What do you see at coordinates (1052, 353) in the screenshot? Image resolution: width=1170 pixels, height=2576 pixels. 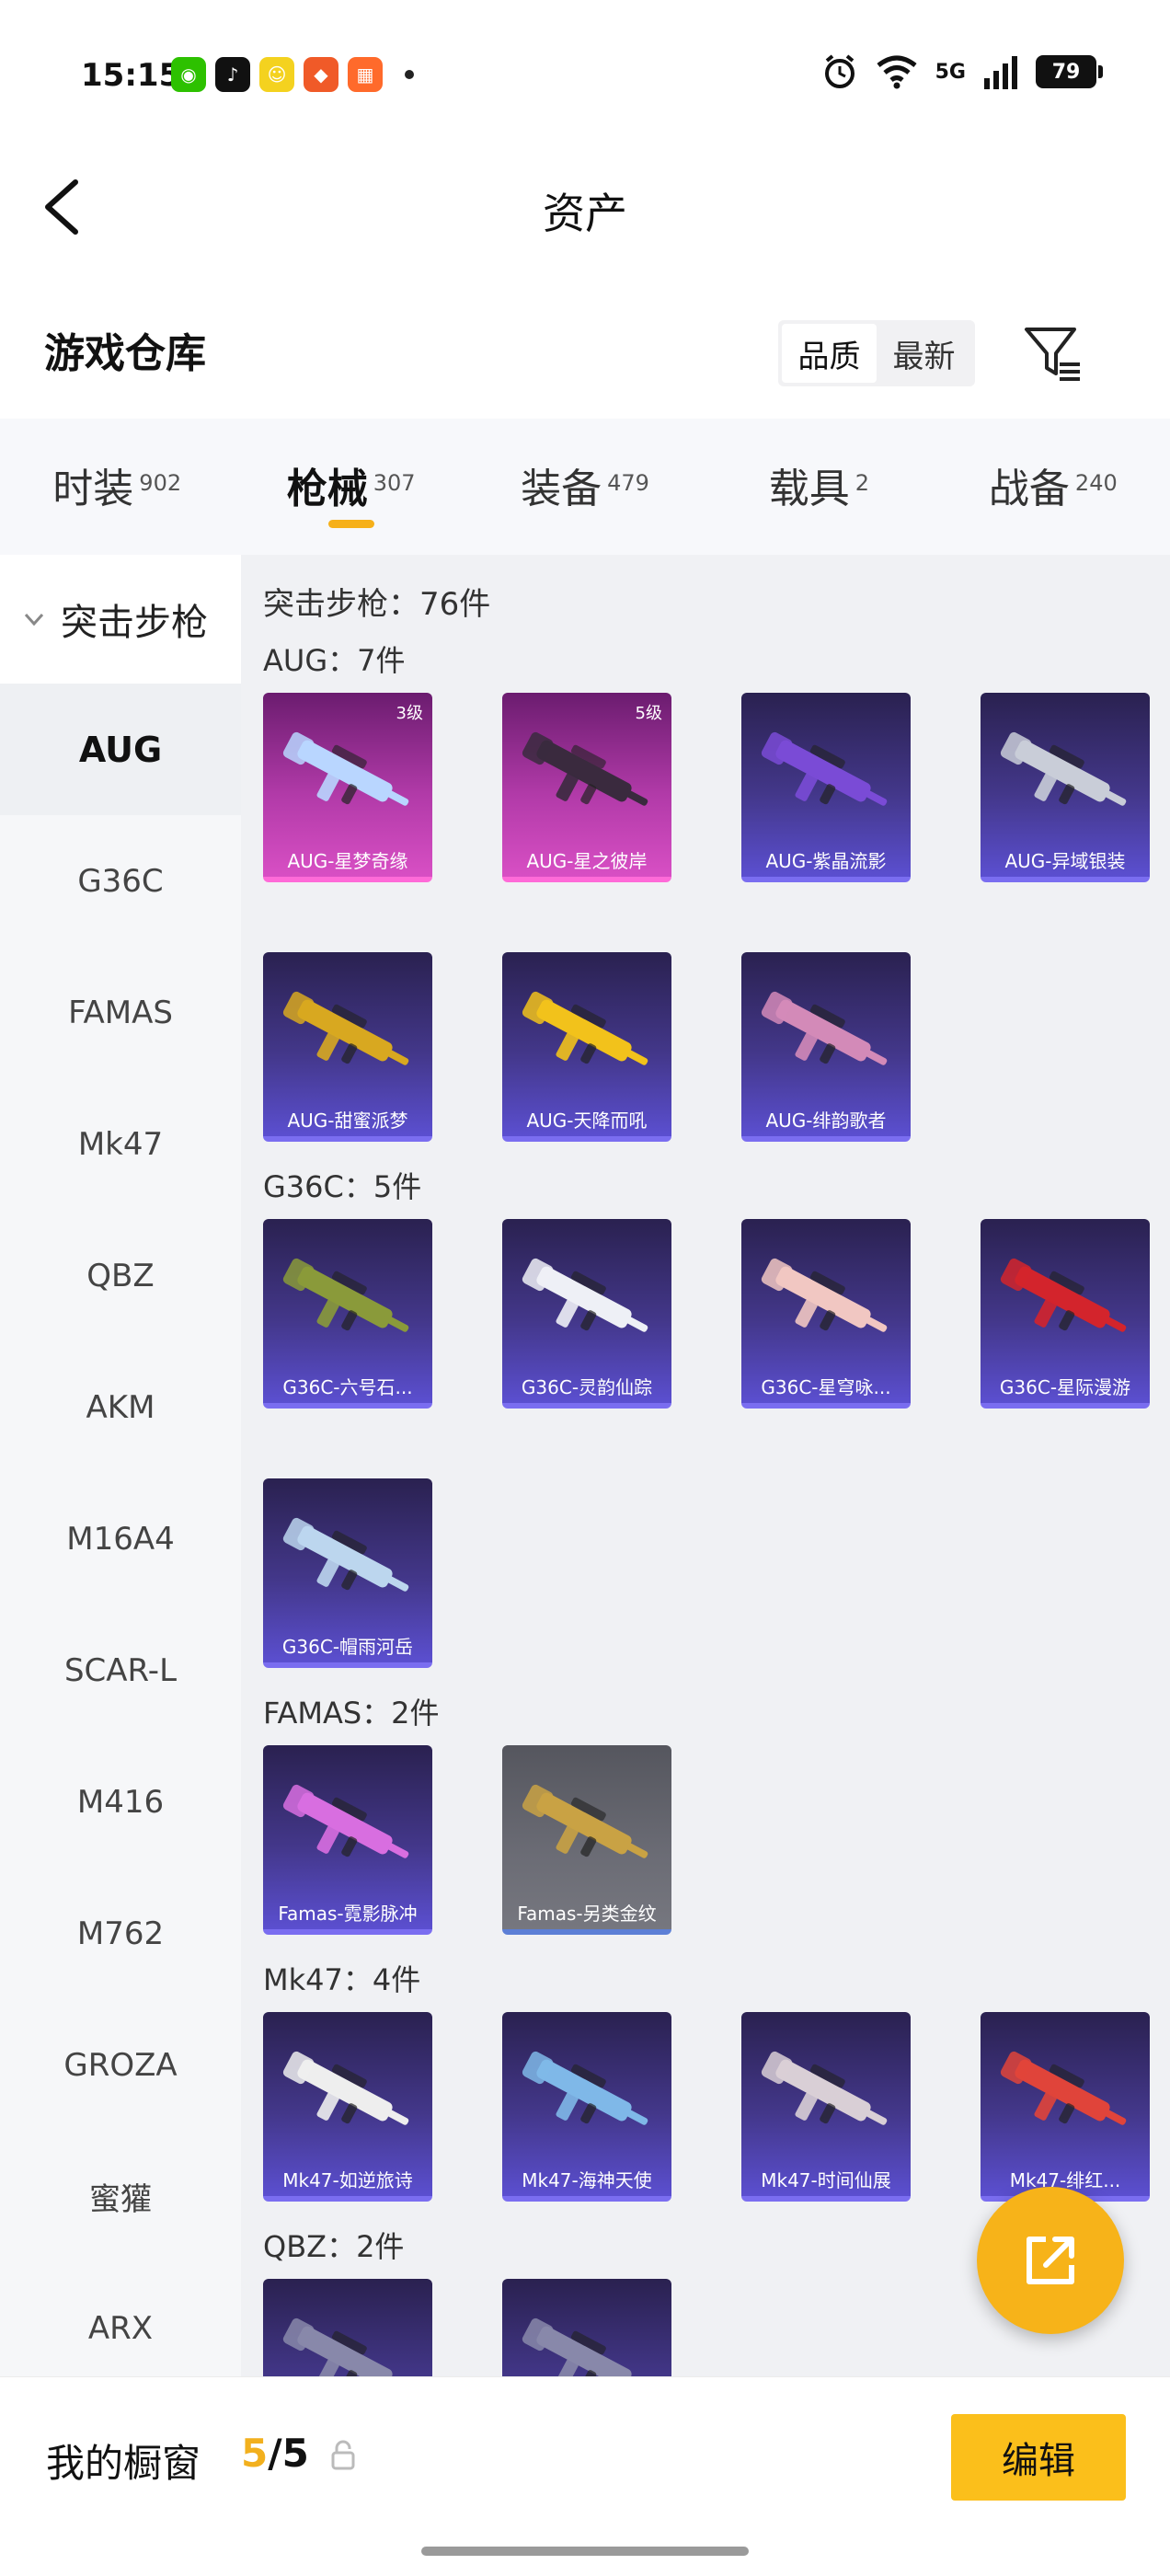 I see `filter-icon` at bounding box center [1052, 353].